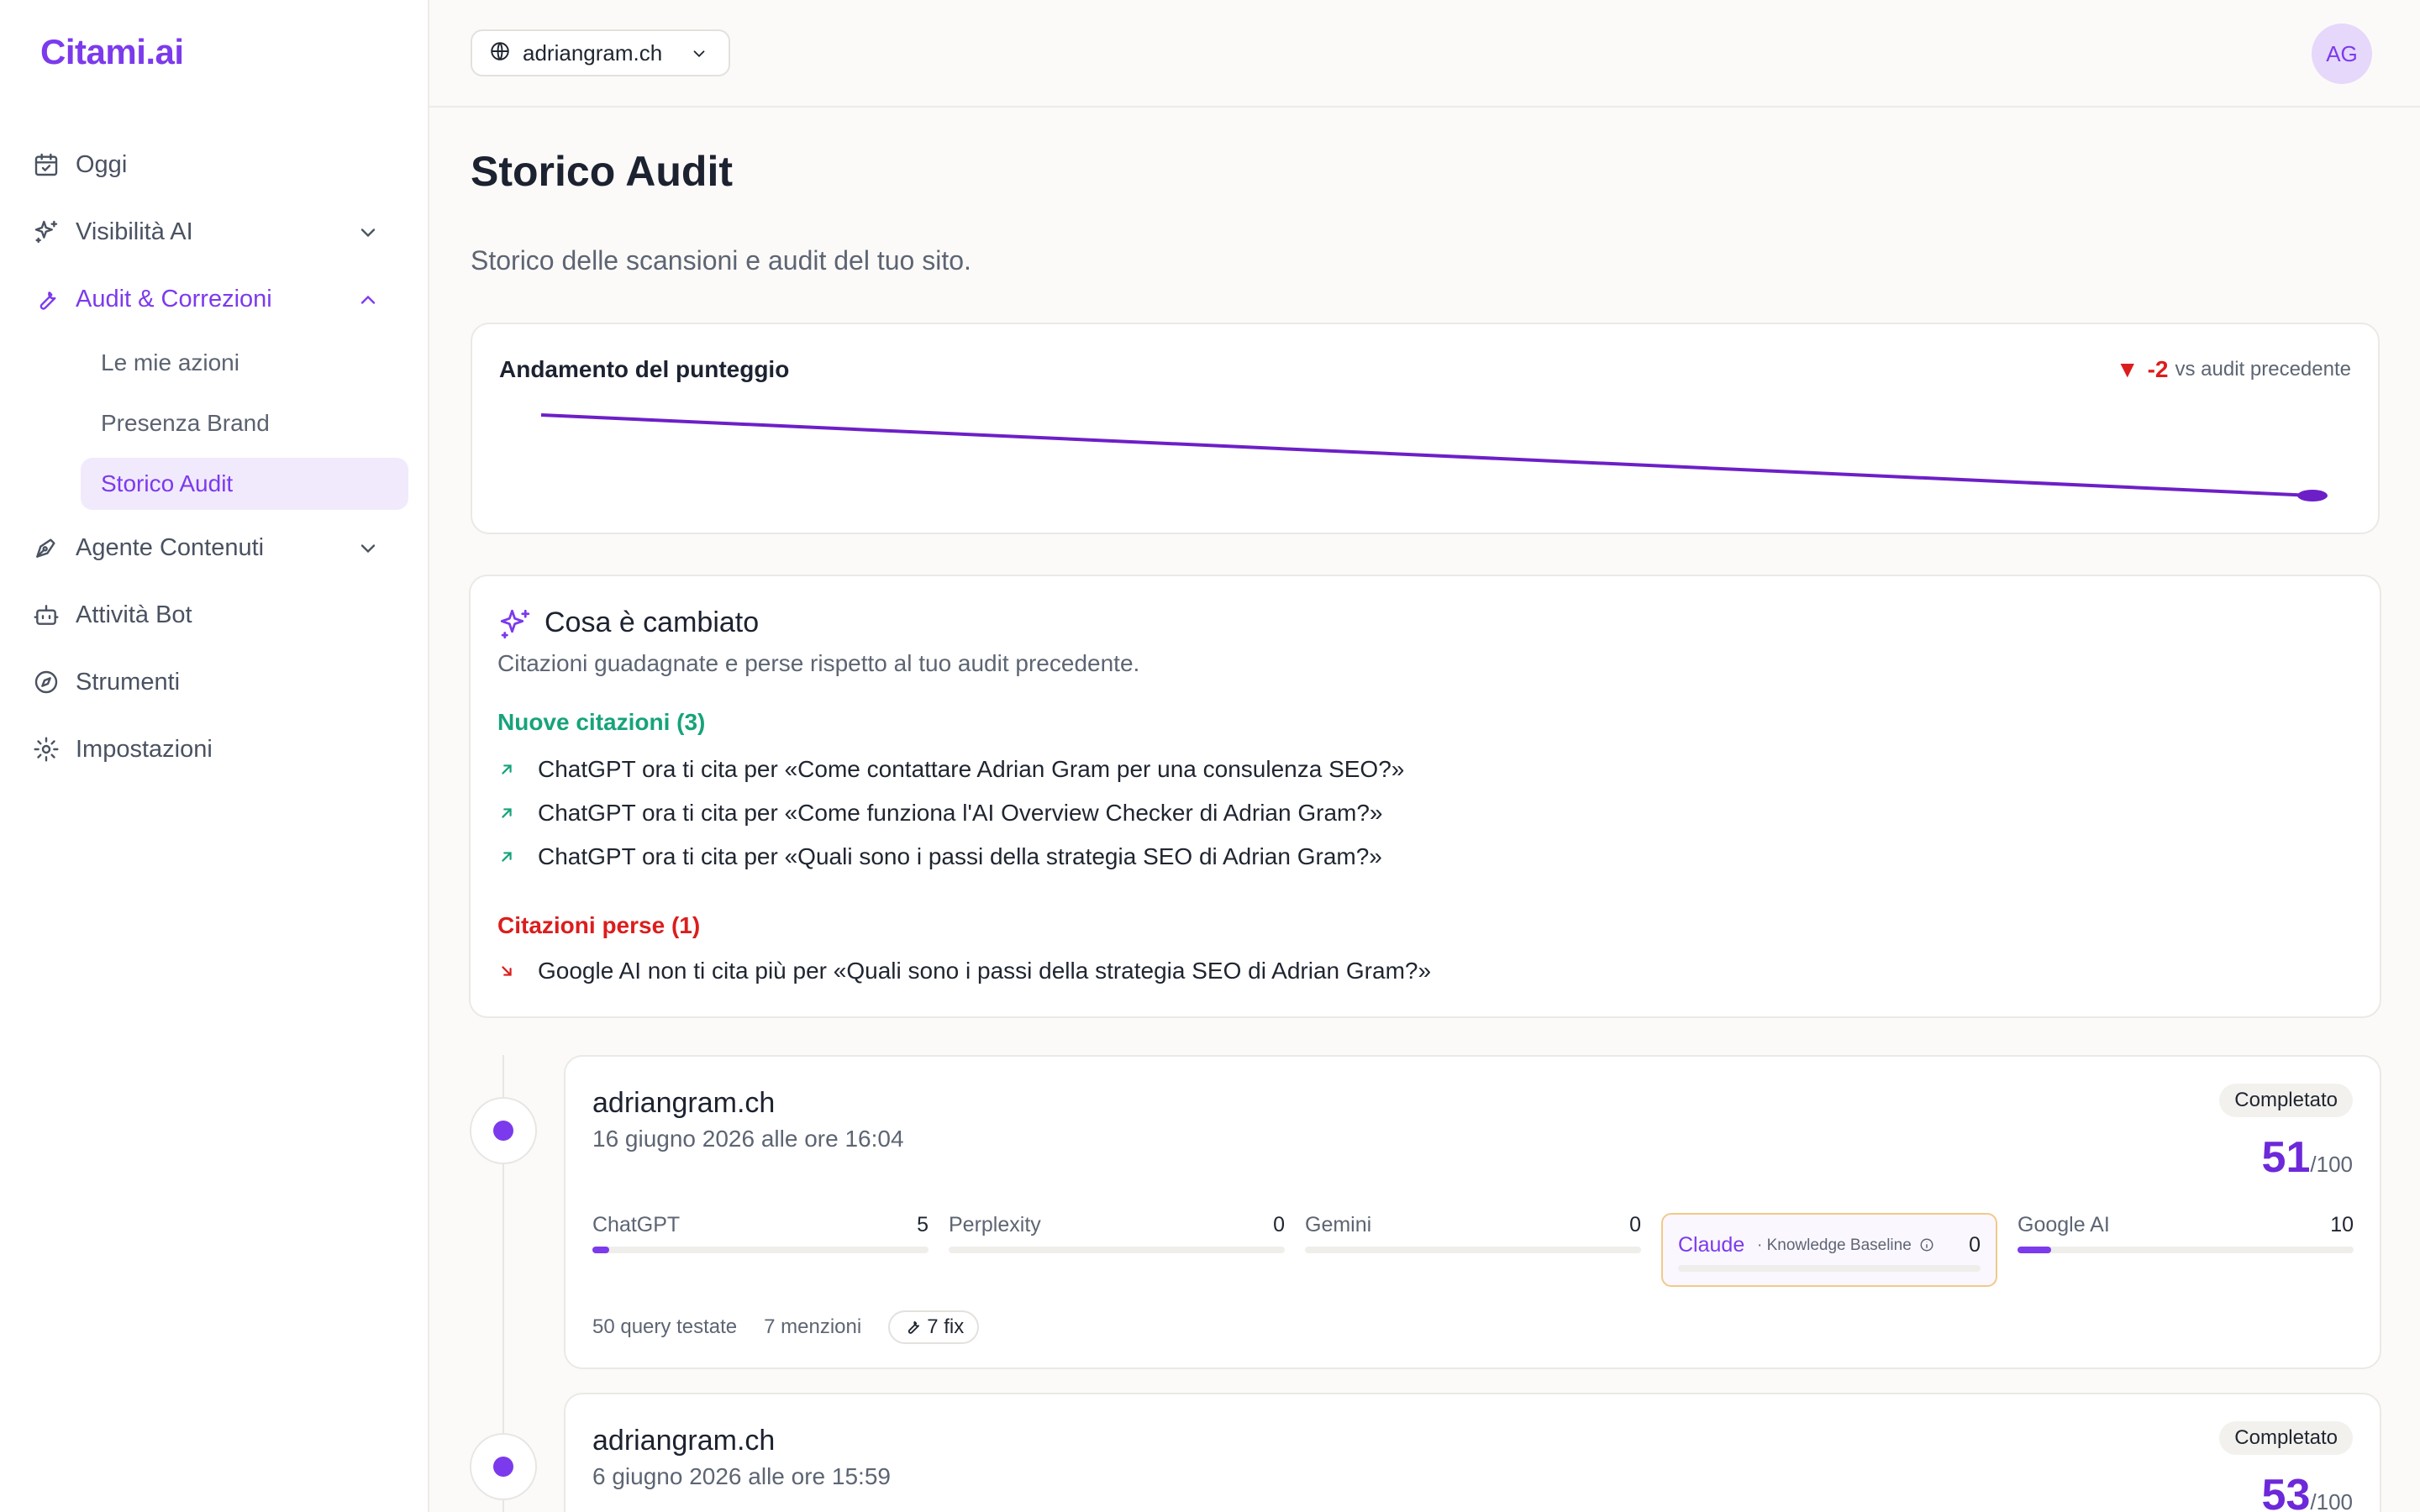 The width and height of the screenshot is (2420, 1512). I want to click on changes-title: Cosa è cambiato, so click(652, 622).